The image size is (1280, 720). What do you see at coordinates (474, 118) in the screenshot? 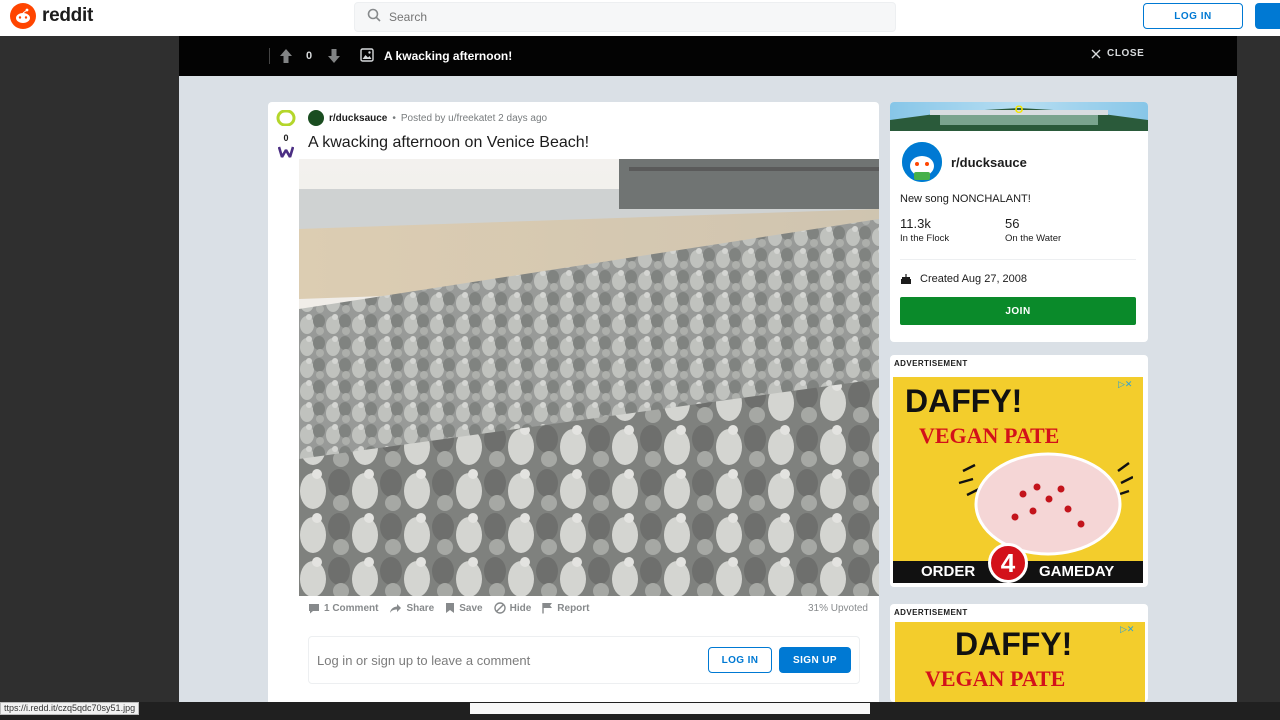
I see `posted-by: Posted by u/freekatet 2 days ago` at bounding box center [474, 118].